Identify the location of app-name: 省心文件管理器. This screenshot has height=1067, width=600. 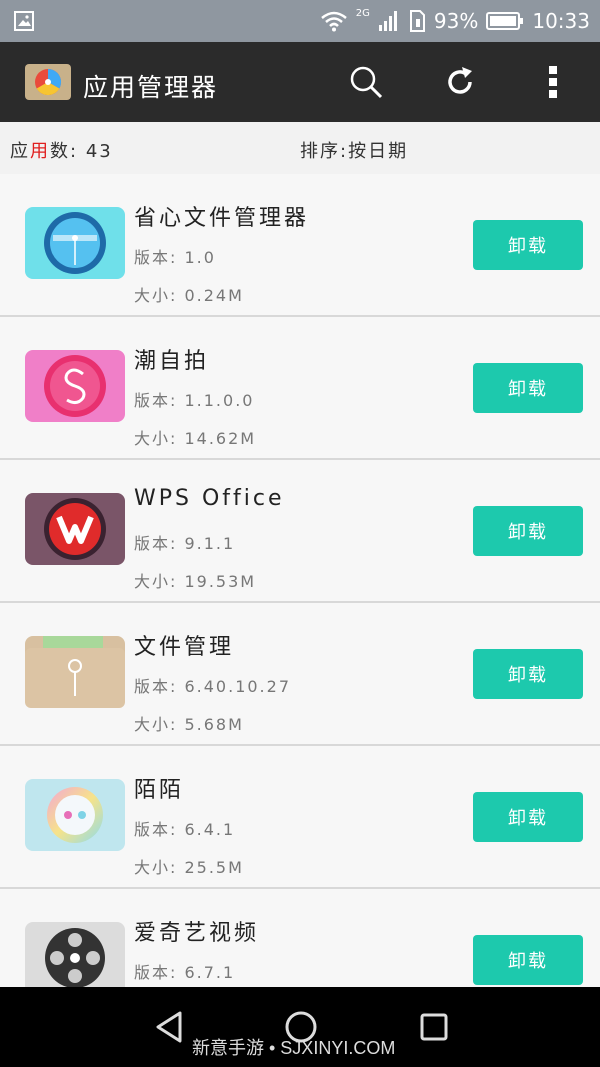
(222, 218).